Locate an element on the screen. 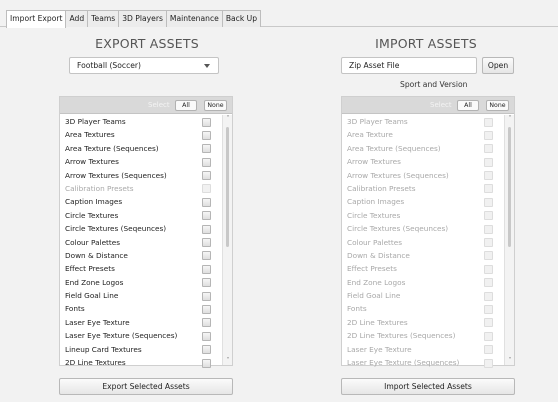 Image resolution: width=558 pixels, height=402 pixels. export-panel-header: Select All None is located at coordinates (146, 105).